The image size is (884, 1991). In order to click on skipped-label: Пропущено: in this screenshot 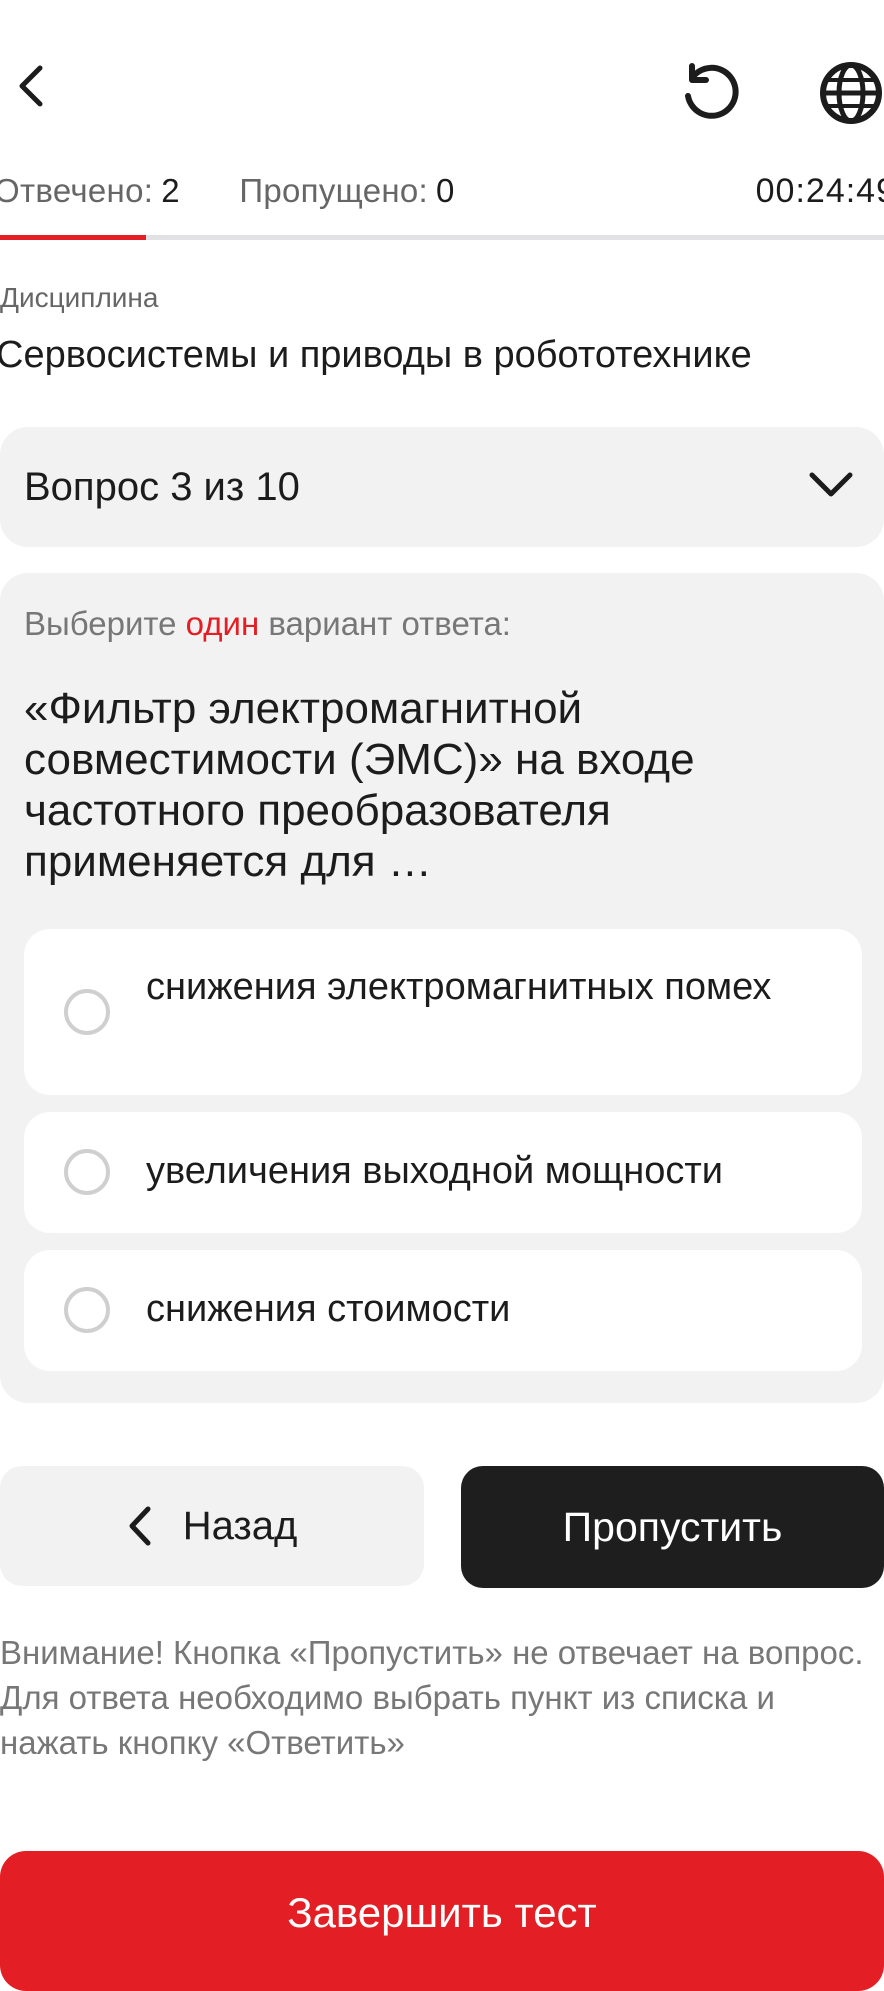, I will do `click(334, 190)`.